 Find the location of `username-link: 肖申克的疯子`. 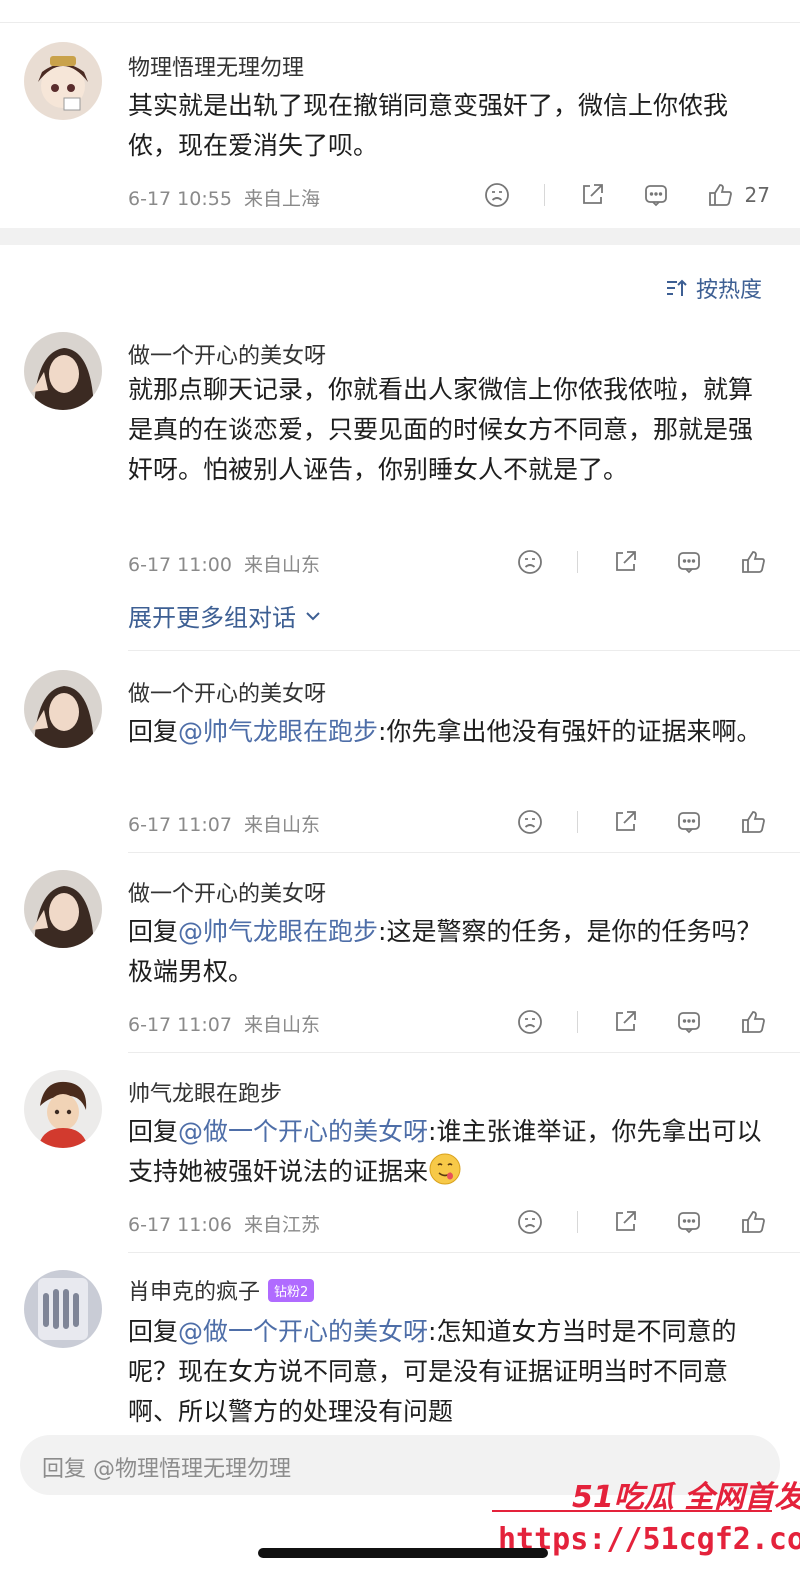

username-link: 肖申克的疯子 is located at coordinates (194, 1292).